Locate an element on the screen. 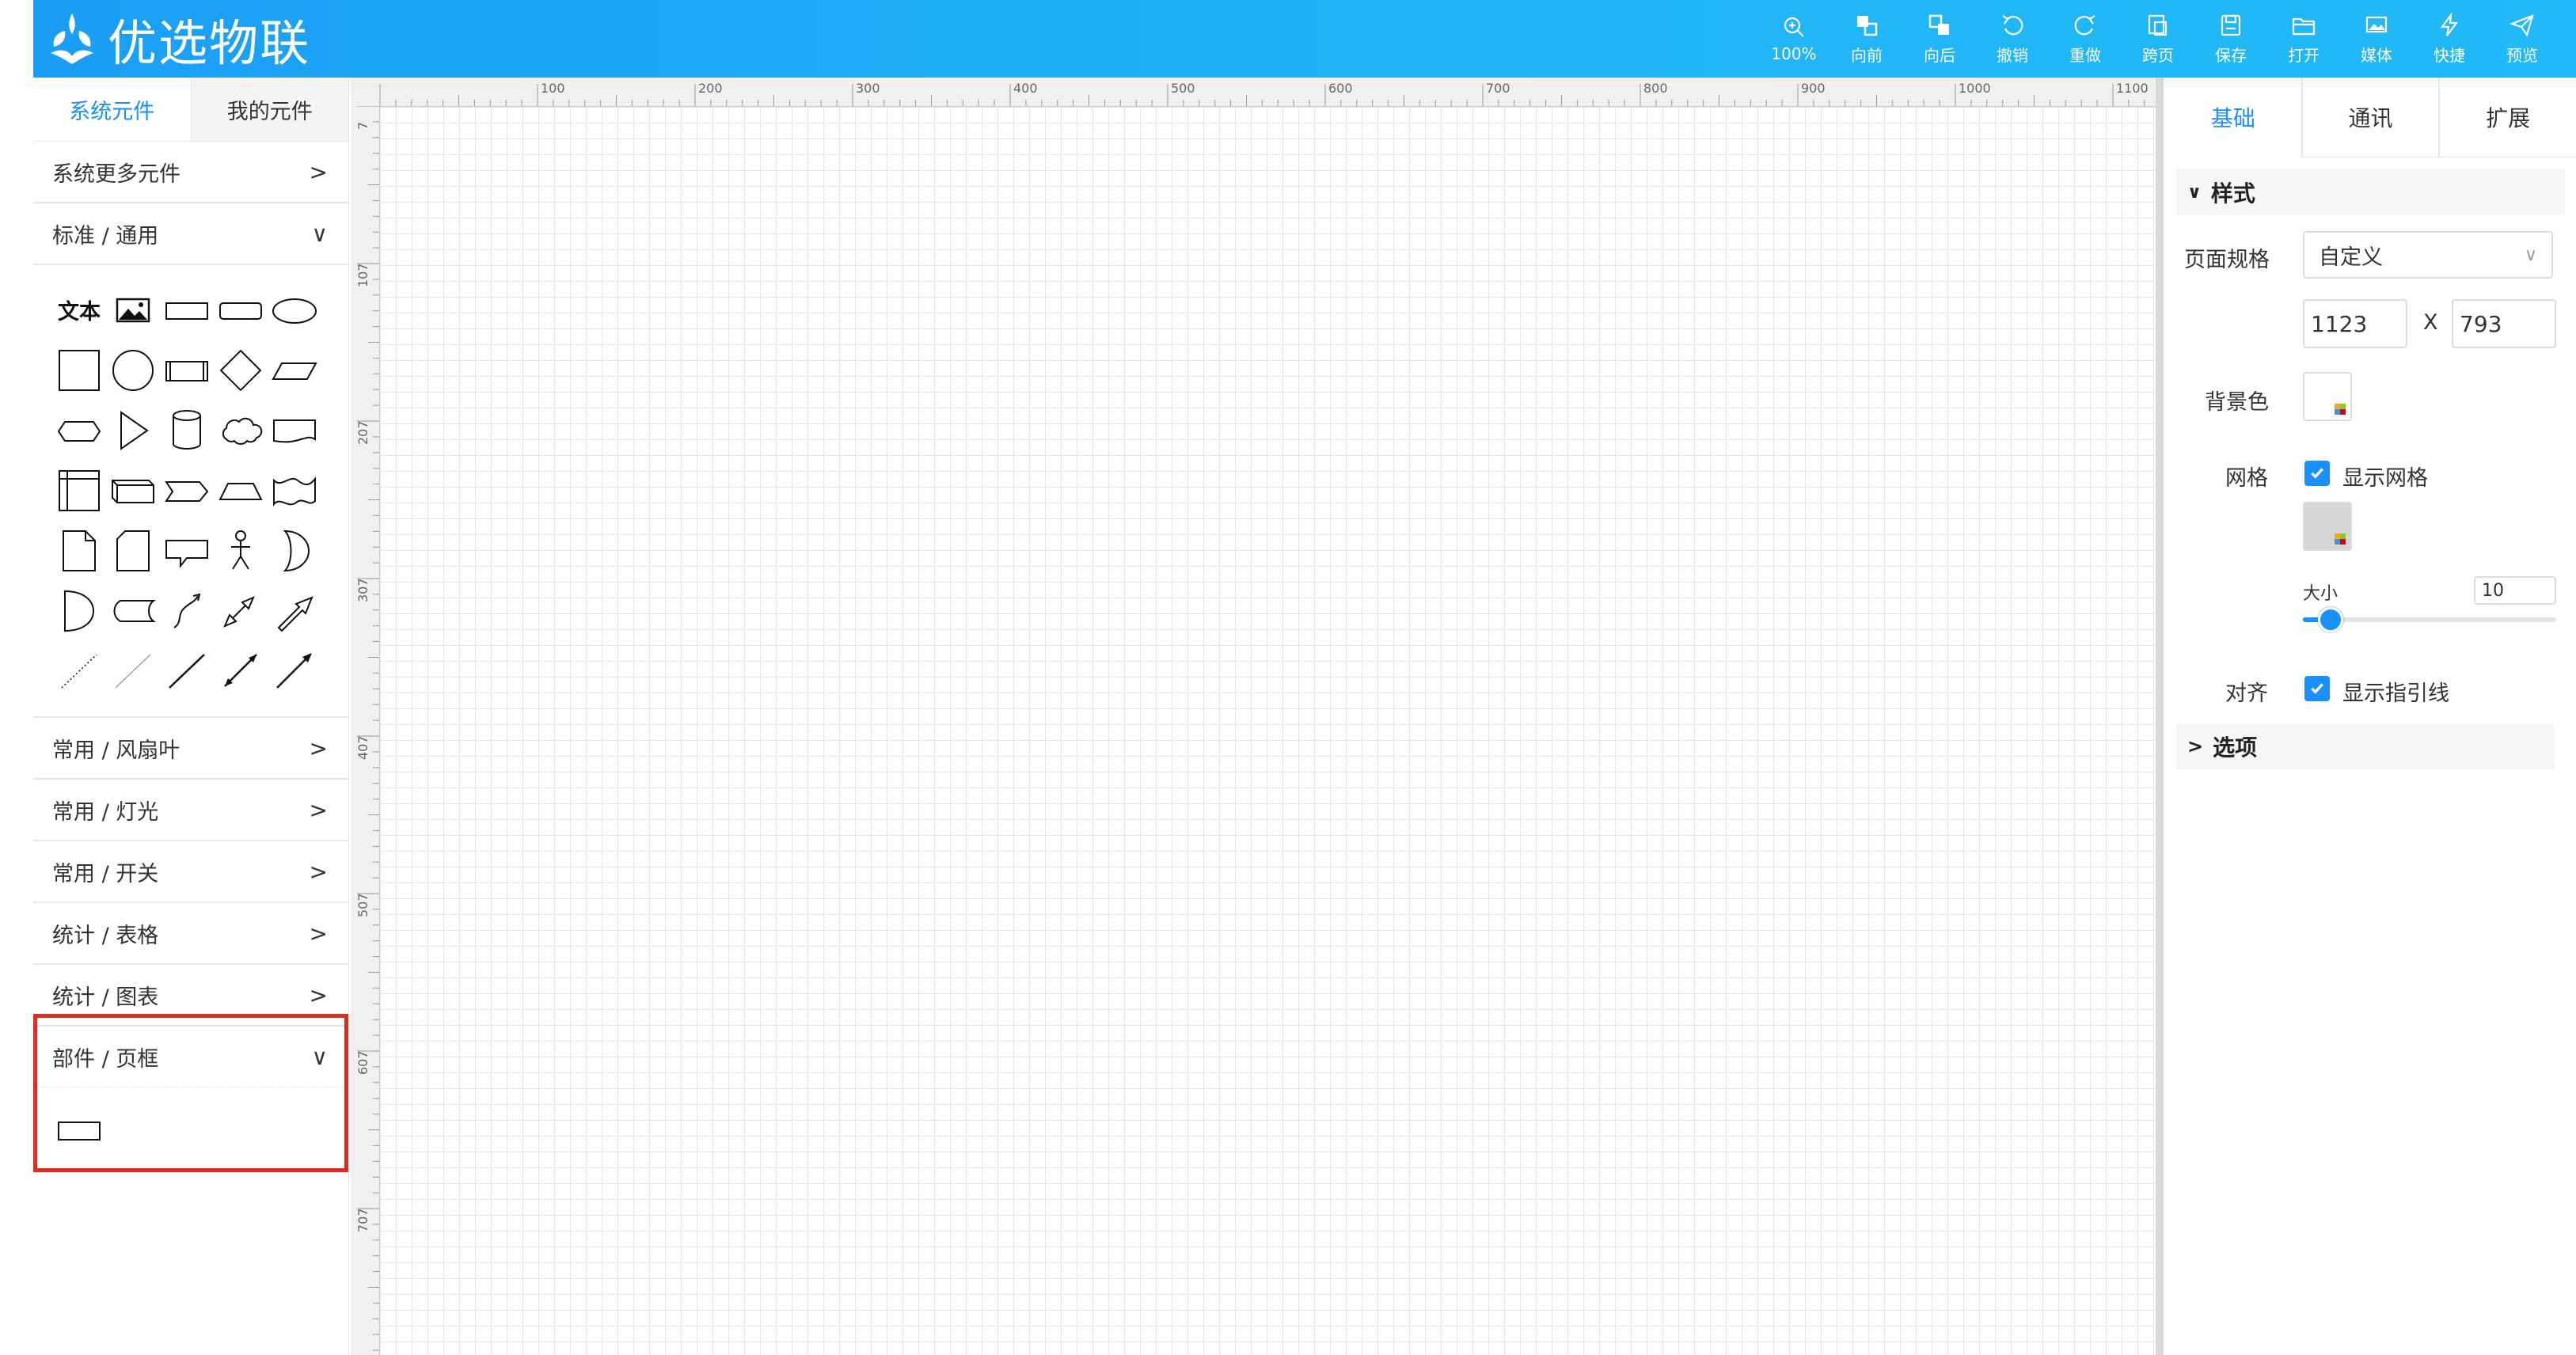  grid-size-slider-knob is located at coordinates (2331, 619).